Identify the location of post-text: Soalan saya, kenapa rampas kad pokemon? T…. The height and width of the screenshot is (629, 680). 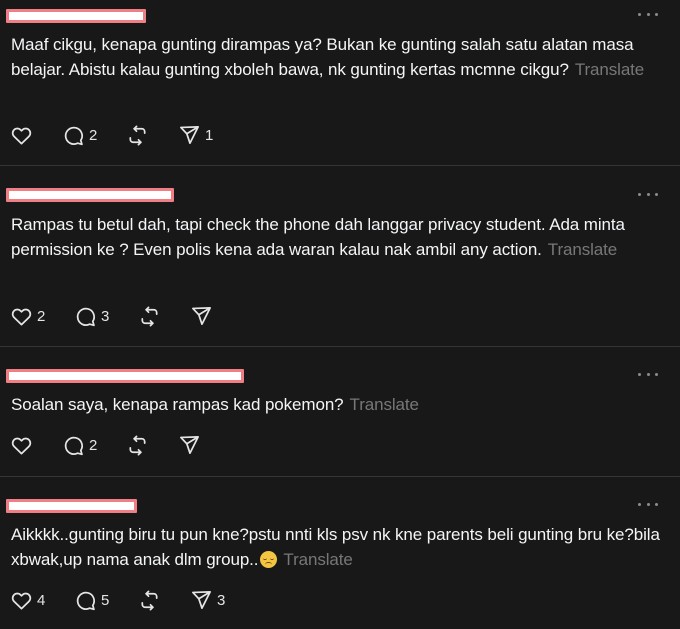
(336, 404).